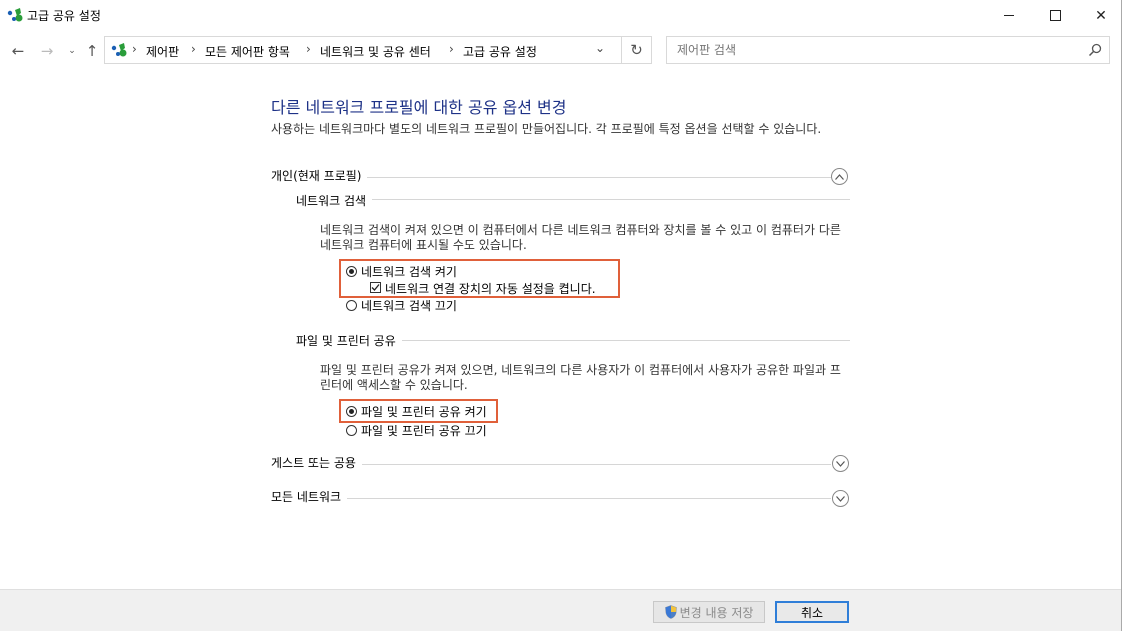  Describe the element at coordinates (409, 271) in the screenshot. I see `network-discovery-on-label: 네트워크 검색 켜기` at that location.